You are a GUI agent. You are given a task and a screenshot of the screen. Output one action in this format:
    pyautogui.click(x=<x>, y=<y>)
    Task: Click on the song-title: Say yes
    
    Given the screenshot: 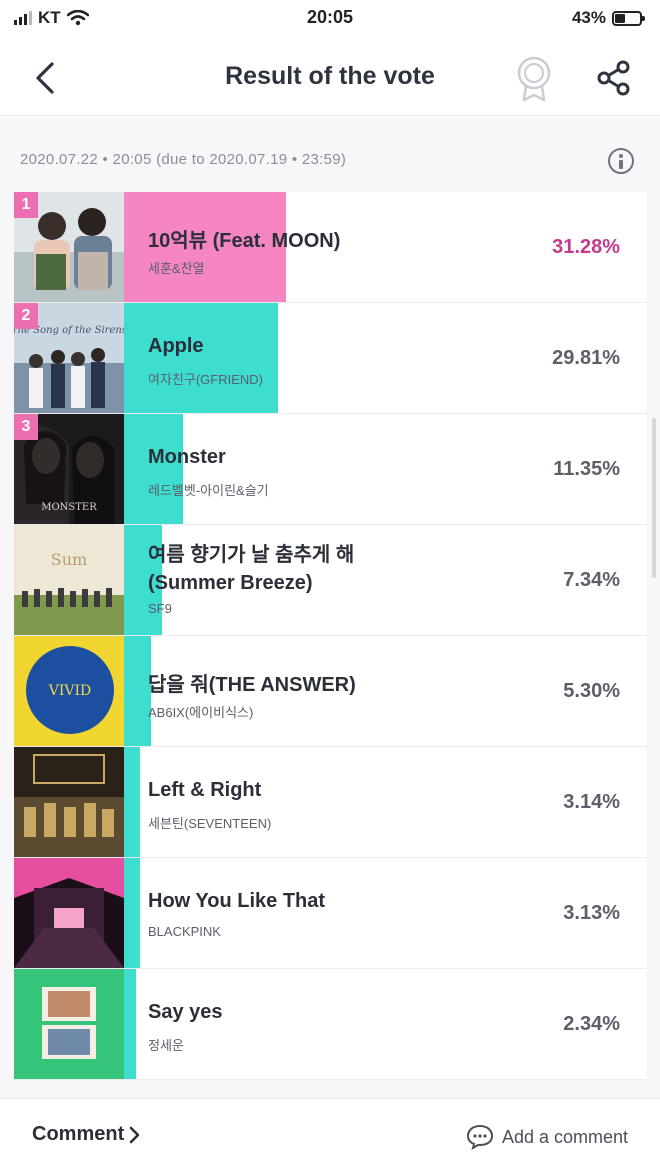 What is the action you would take?
    pyautogui.click(x=185, y=1012)
    